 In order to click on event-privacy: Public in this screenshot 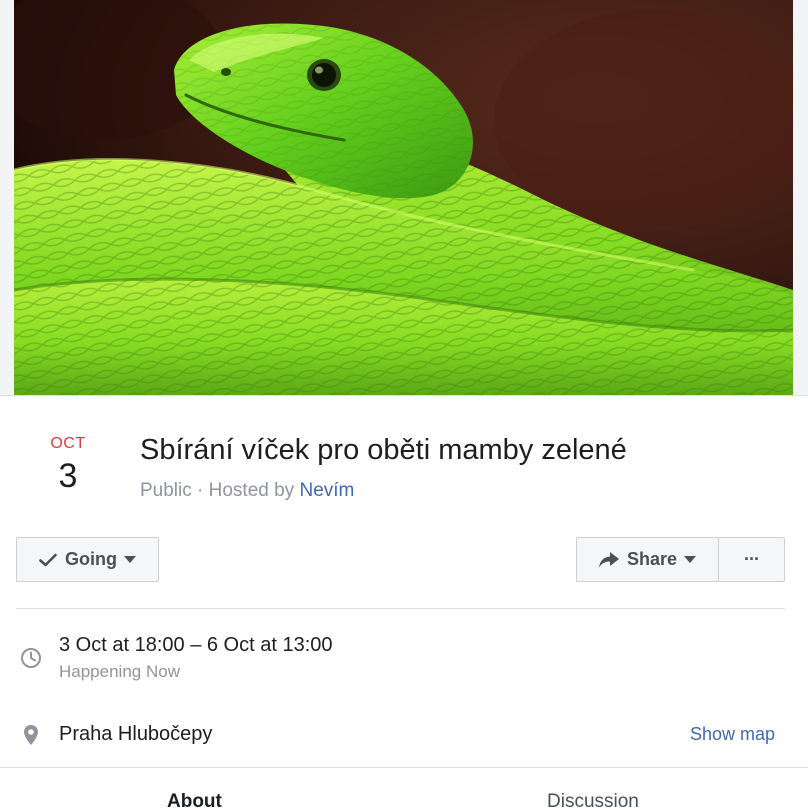, I will do `click(166, 490)`.